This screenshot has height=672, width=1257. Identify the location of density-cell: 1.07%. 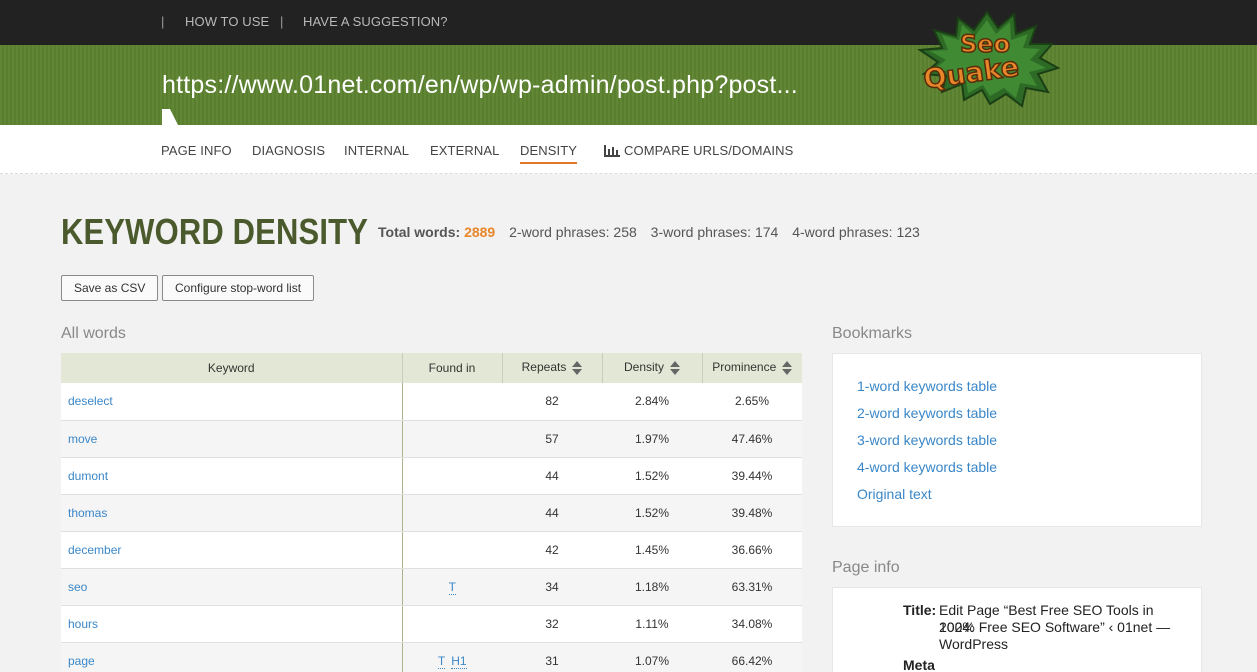
(652, 657).